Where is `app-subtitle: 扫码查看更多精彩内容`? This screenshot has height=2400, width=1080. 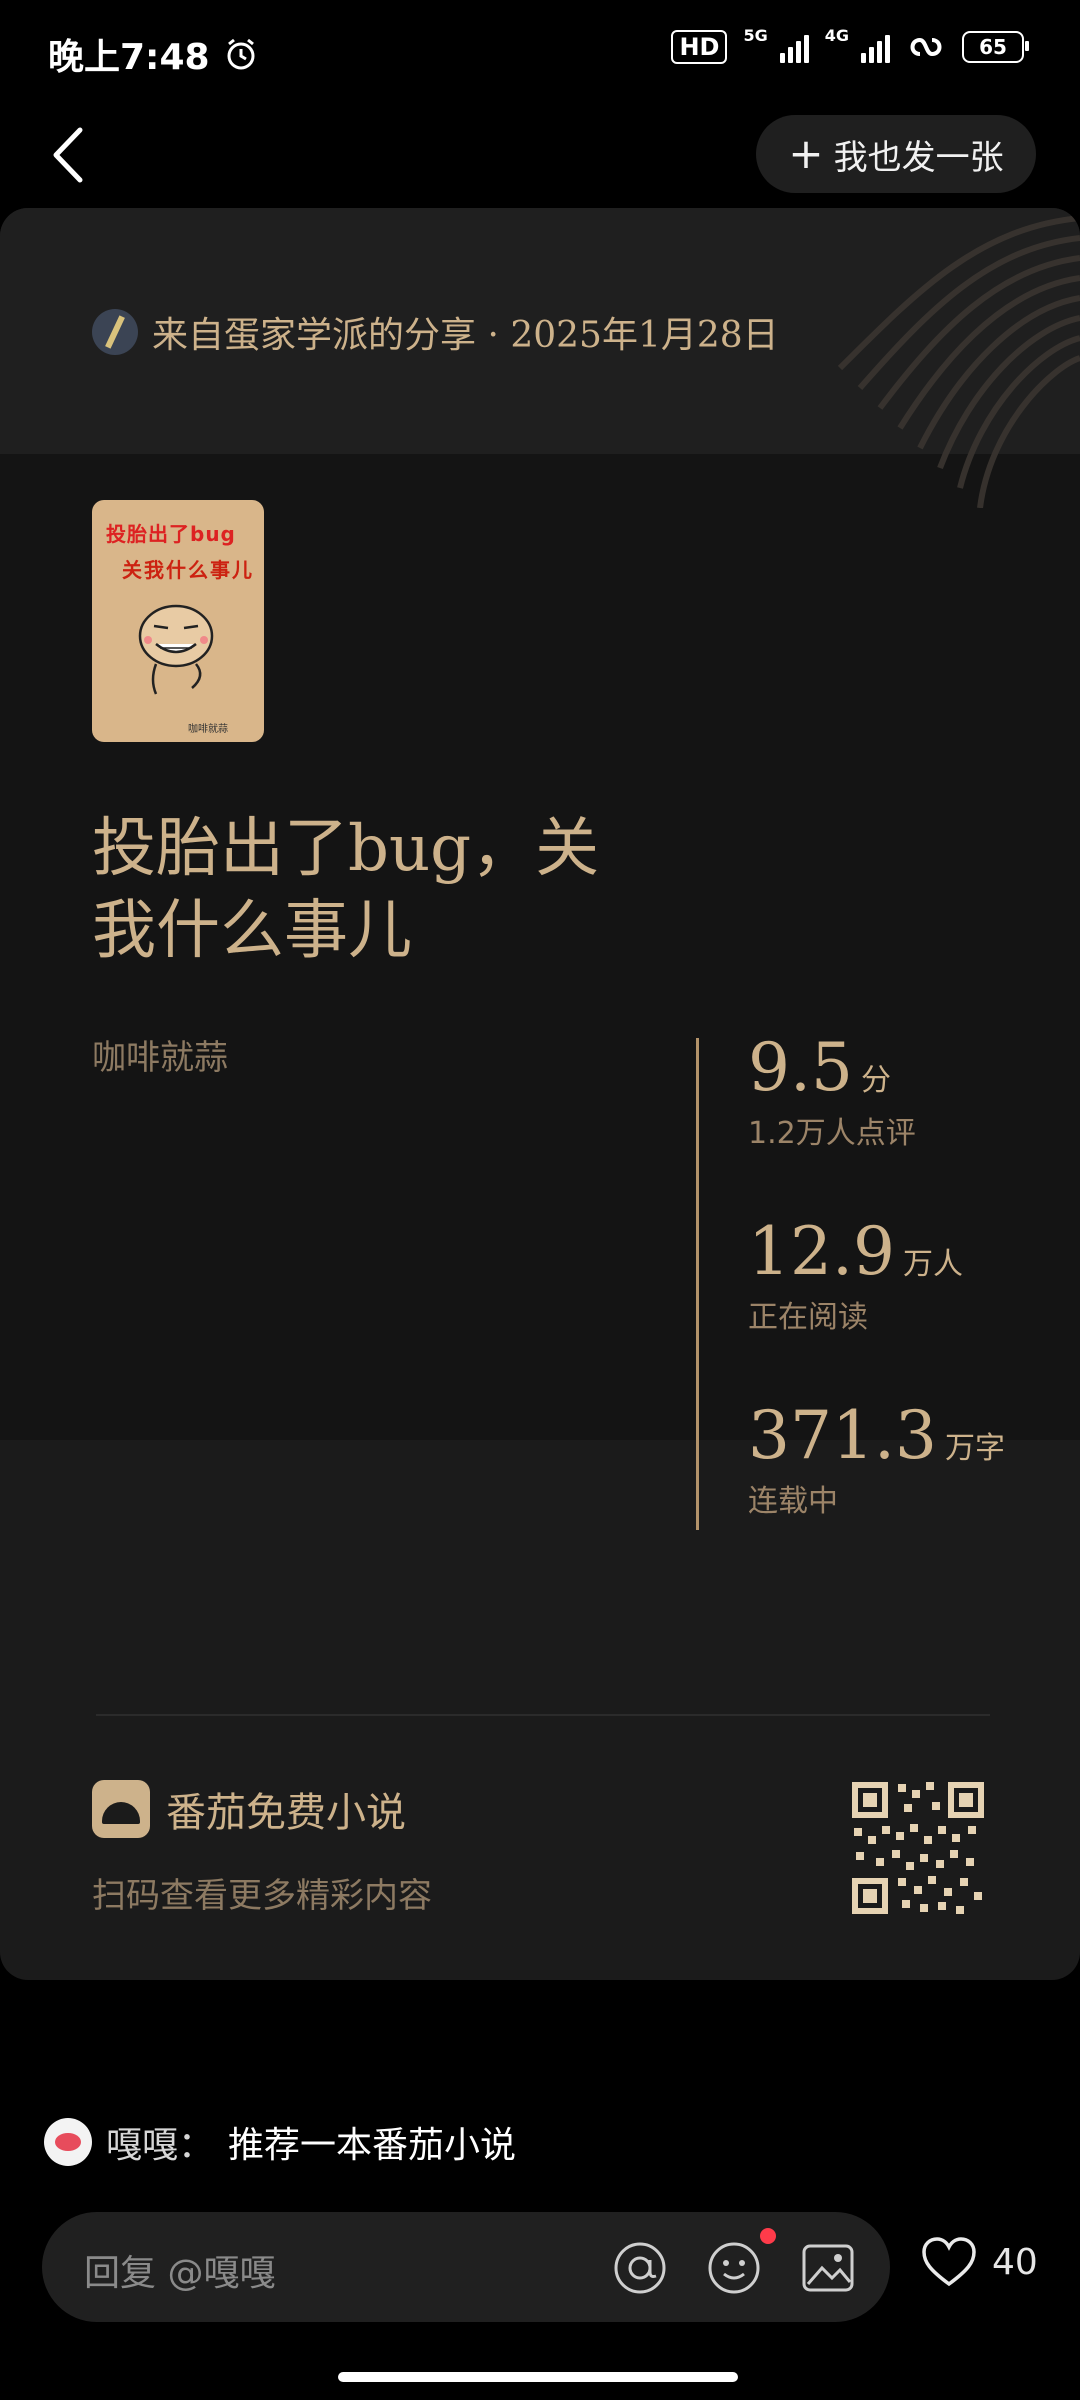
app-subtitle: 扫码查看更多精彩内容 is located at coordinates (262, 1896).